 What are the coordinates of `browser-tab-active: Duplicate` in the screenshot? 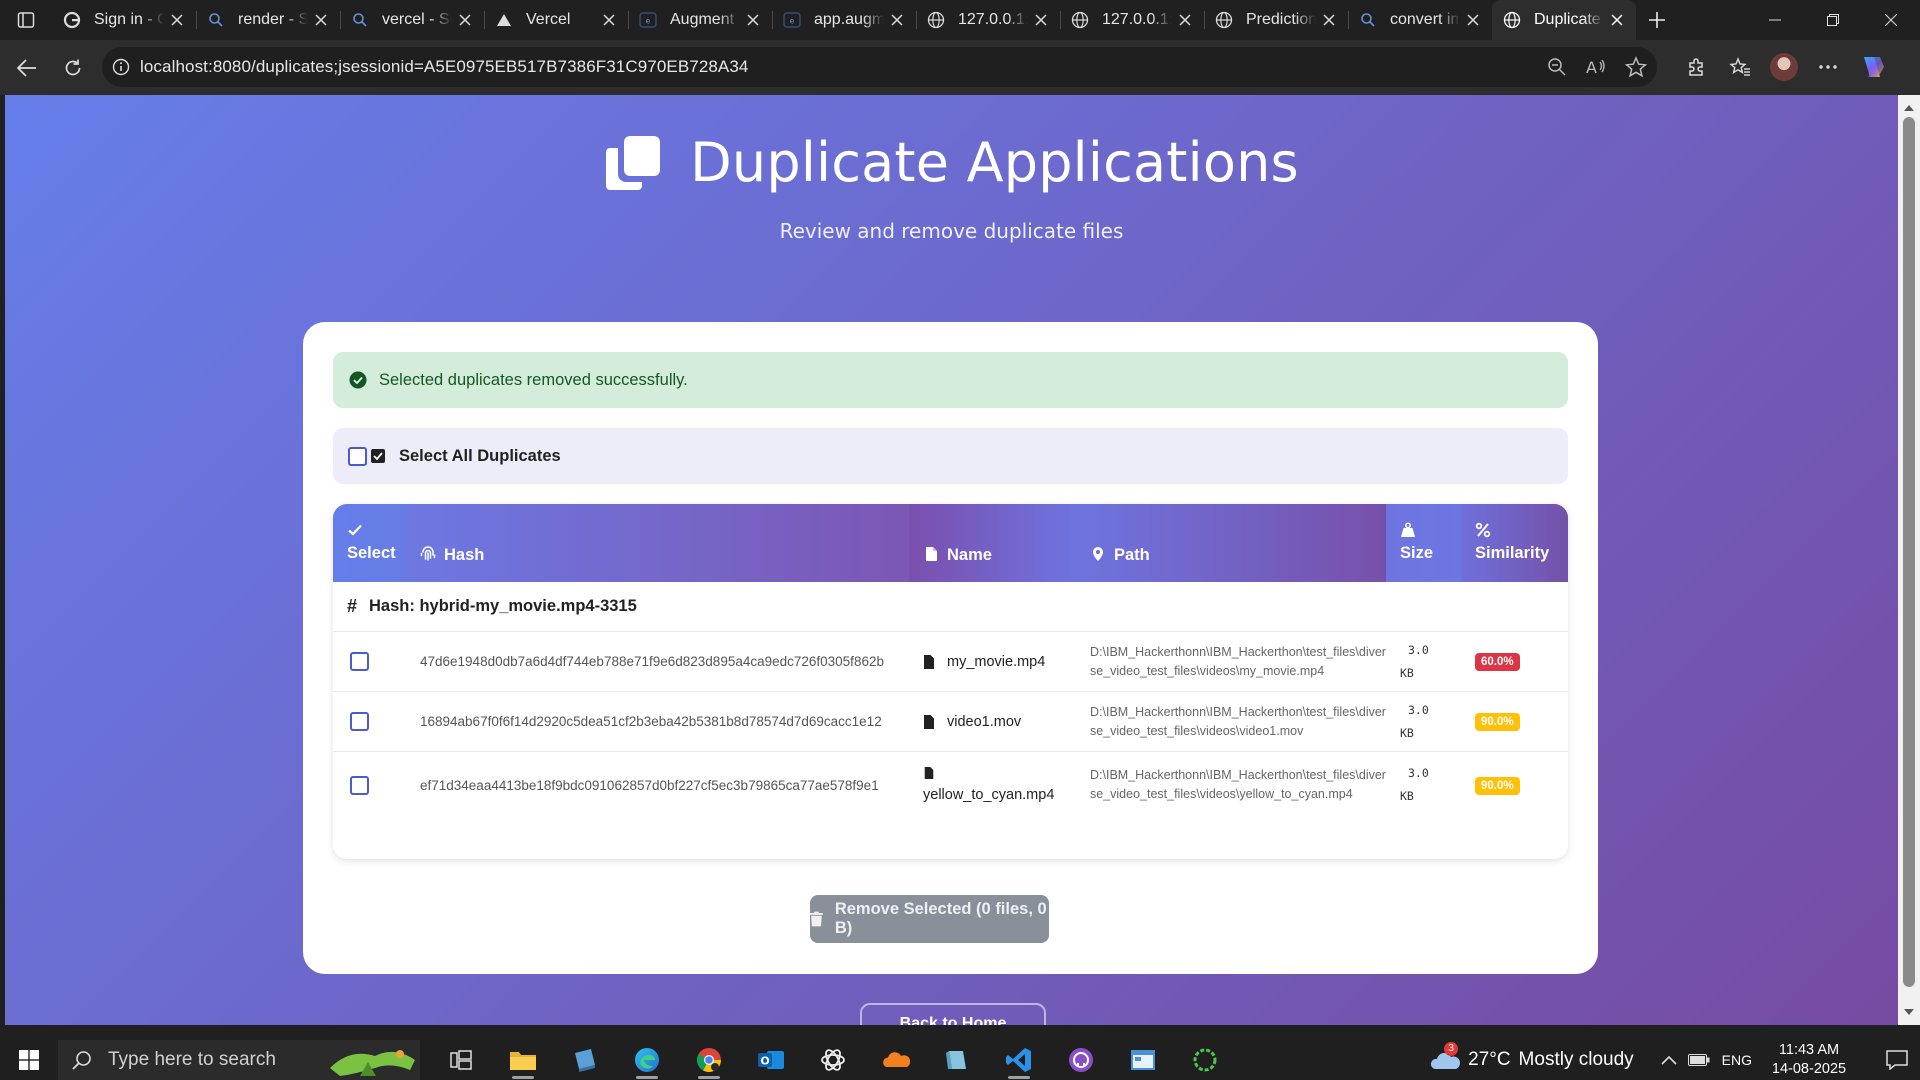 It's located at (1564, 20).